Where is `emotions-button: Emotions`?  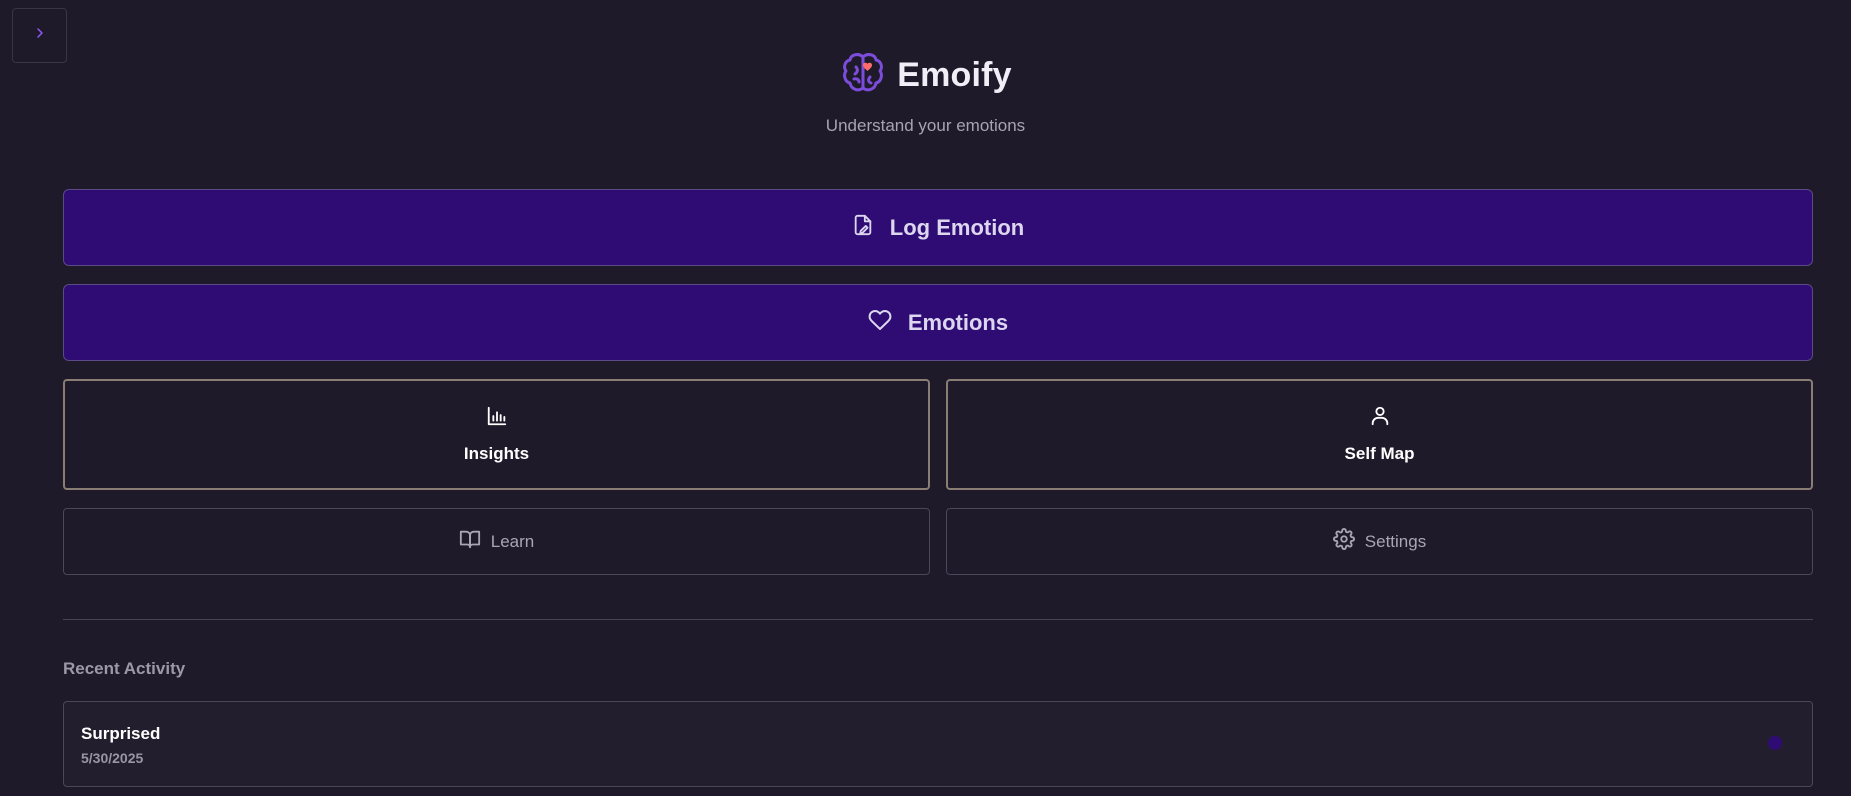 emotions-button: Emotions is located at coordinates (938, 322).